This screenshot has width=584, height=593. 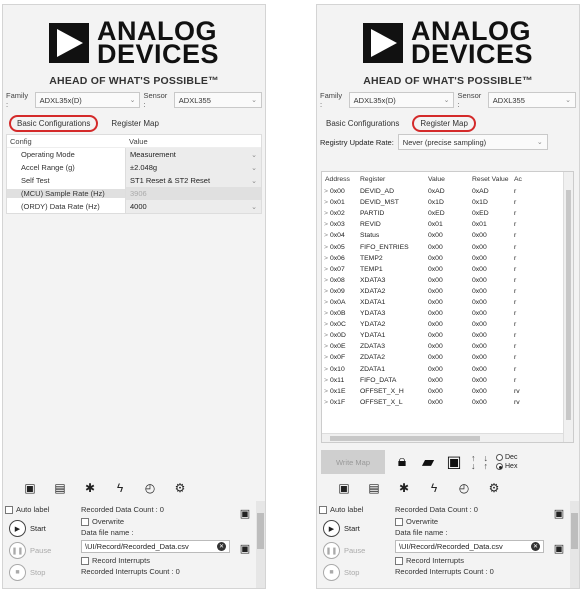 What do you see at coordinates (442, 437) in the screenshot?
I see `register-horizontal-scrollbar` at bounding box center [442, 437].